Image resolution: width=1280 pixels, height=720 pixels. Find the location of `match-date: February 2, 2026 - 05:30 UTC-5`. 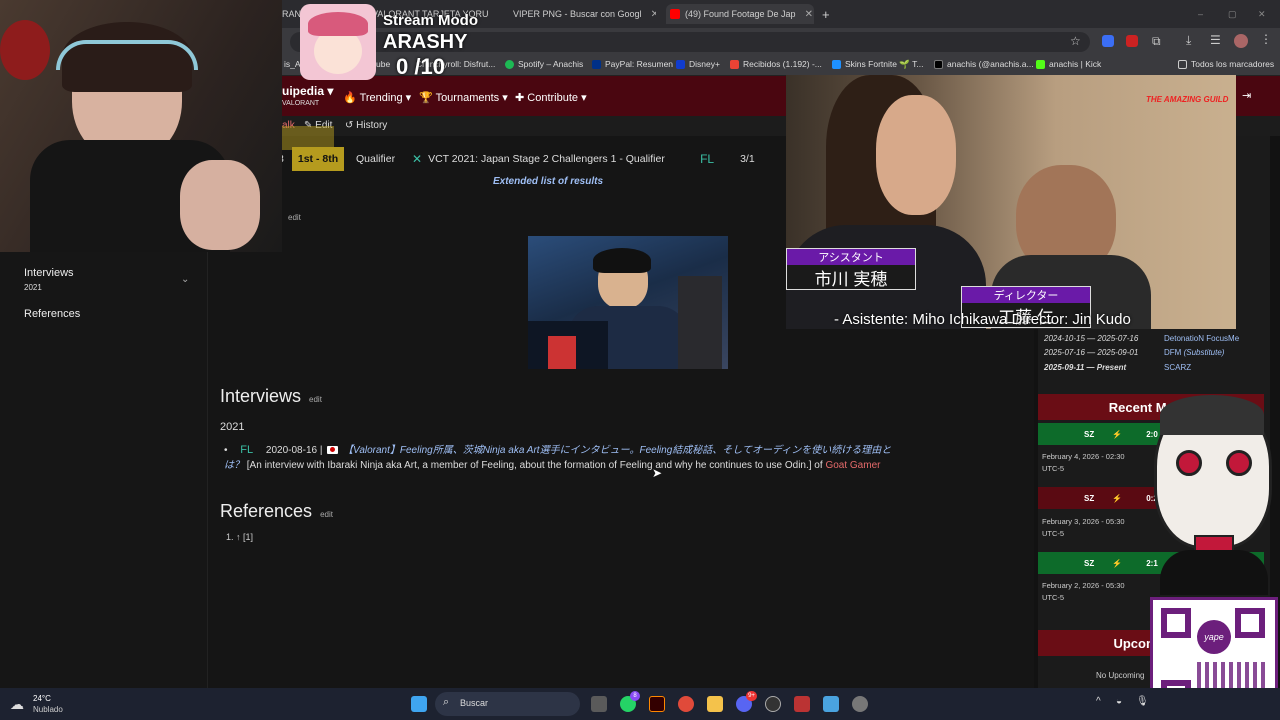

match-date: February 2, 2026 - 05:30 UTC-5 is located at coordinates (1083, 591).